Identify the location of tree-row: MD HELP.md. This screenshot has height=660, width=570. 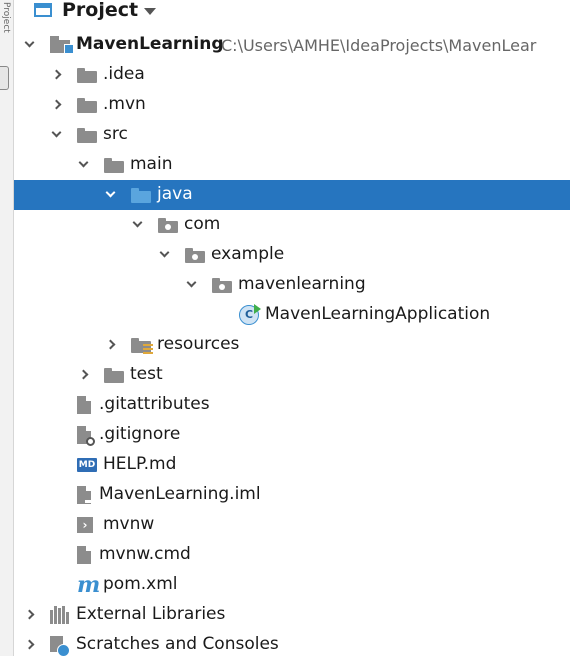
(292, 465).